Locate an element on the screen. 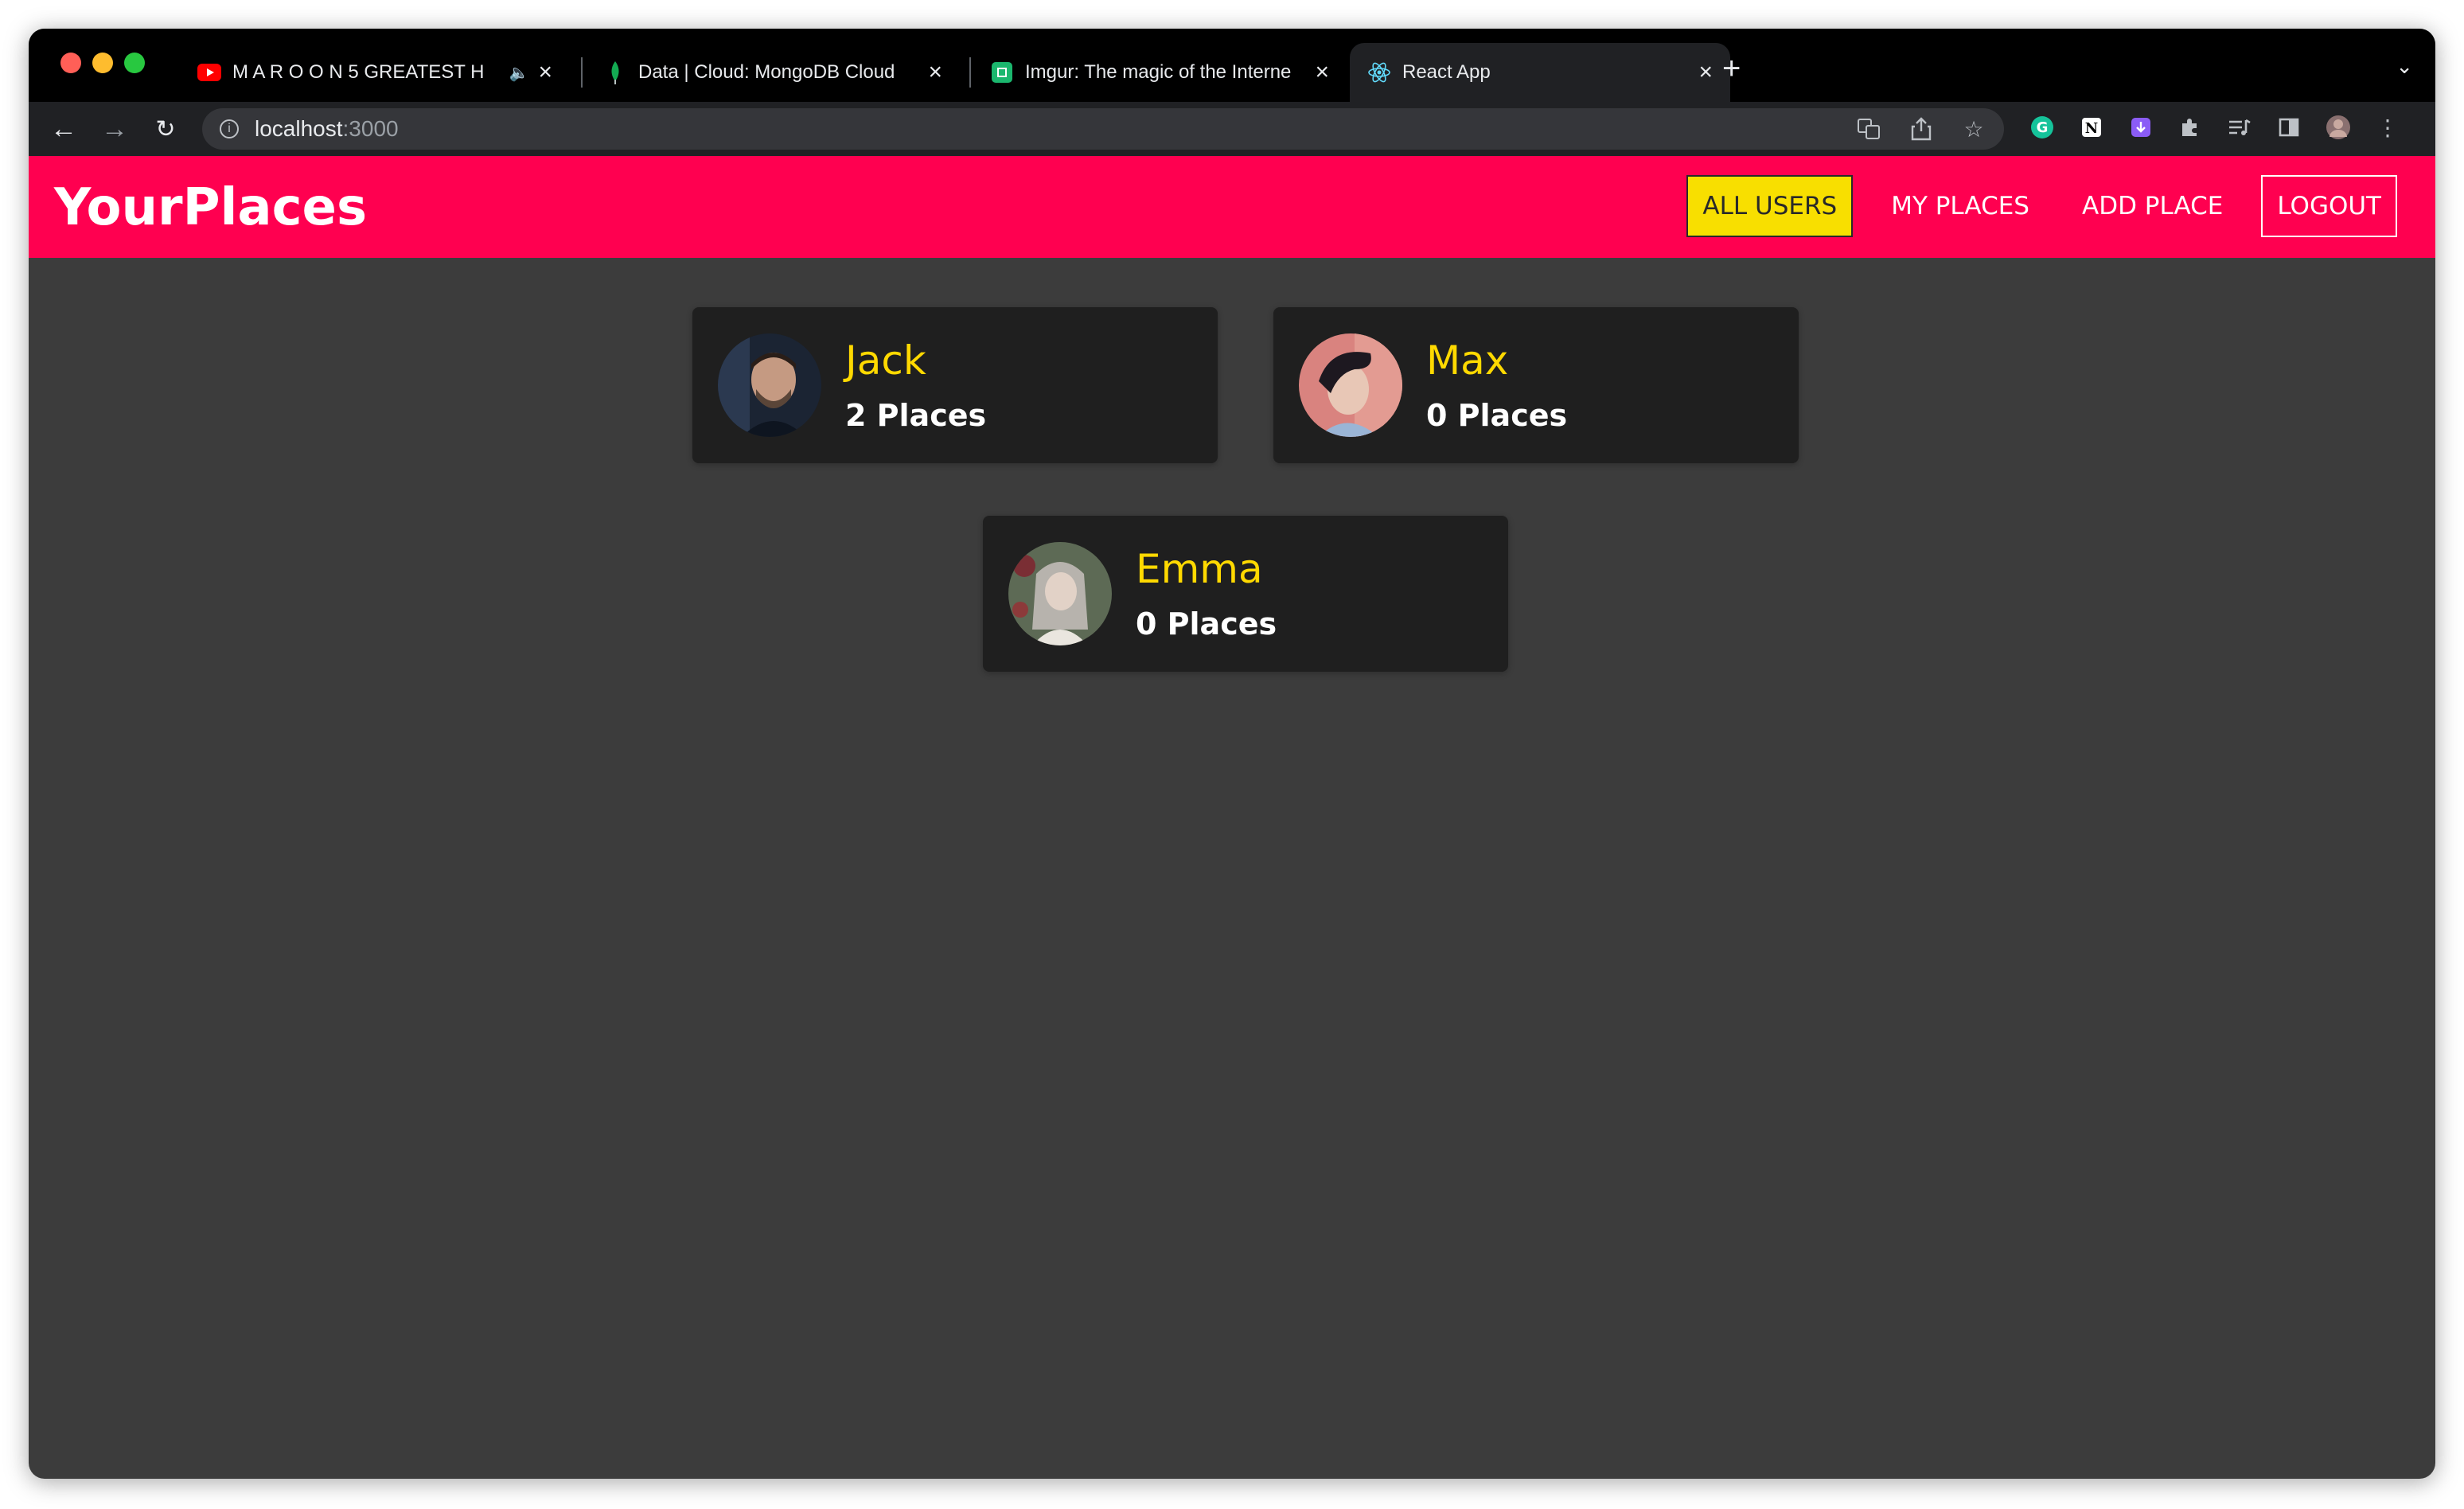 Image resolution: width=2464 pixels, height=1509 pixels. user-info: Jack 2 Places is located at coordinates (915, 385).